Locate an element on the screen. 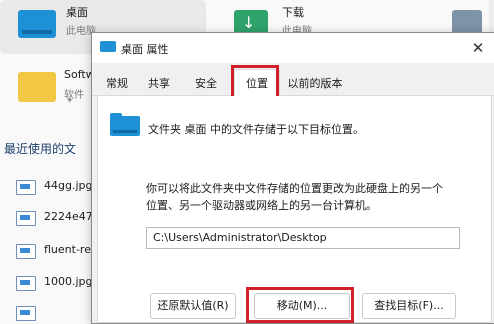  tab-sharing: 共享 is located at coordinates (159, 84).